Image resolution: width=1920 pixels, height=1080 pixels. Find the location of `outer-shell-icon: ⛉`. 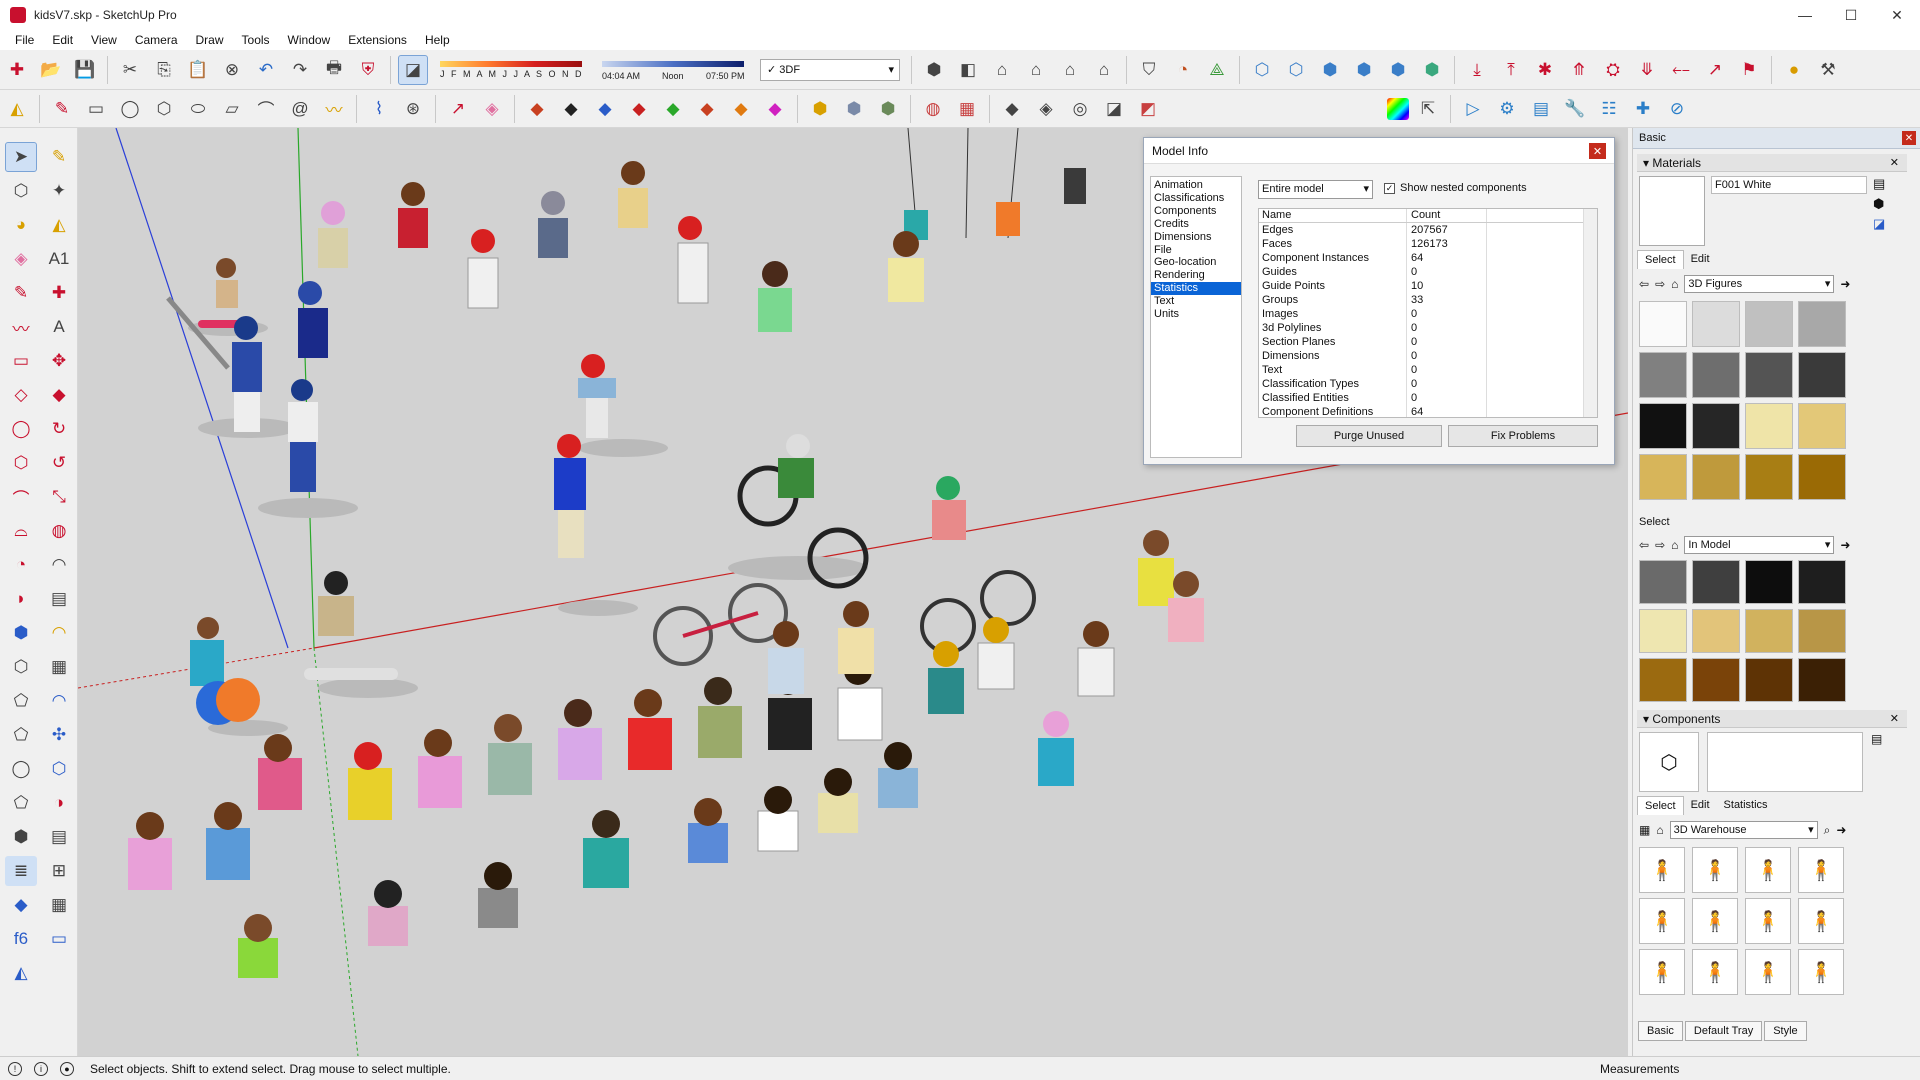

outer-shell-icon: ⛉ is located at coordinates (1149, 70).